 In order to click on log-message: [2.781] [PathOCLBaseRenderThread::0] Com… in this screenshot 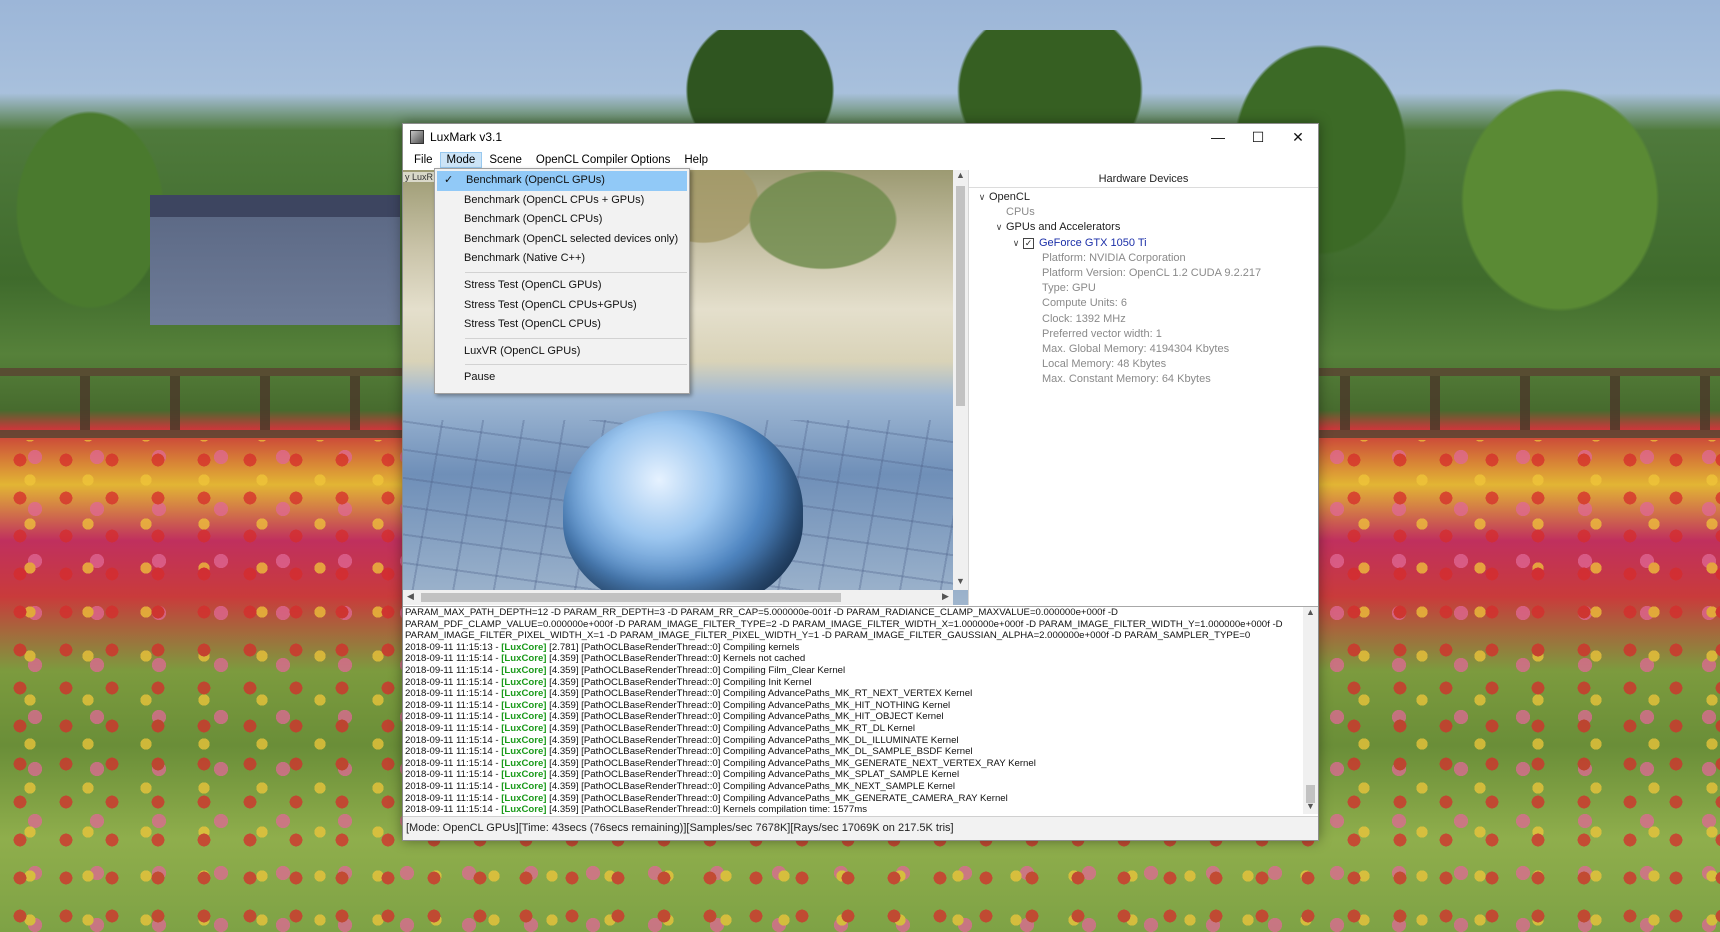, I will do `click(673, 647)`.